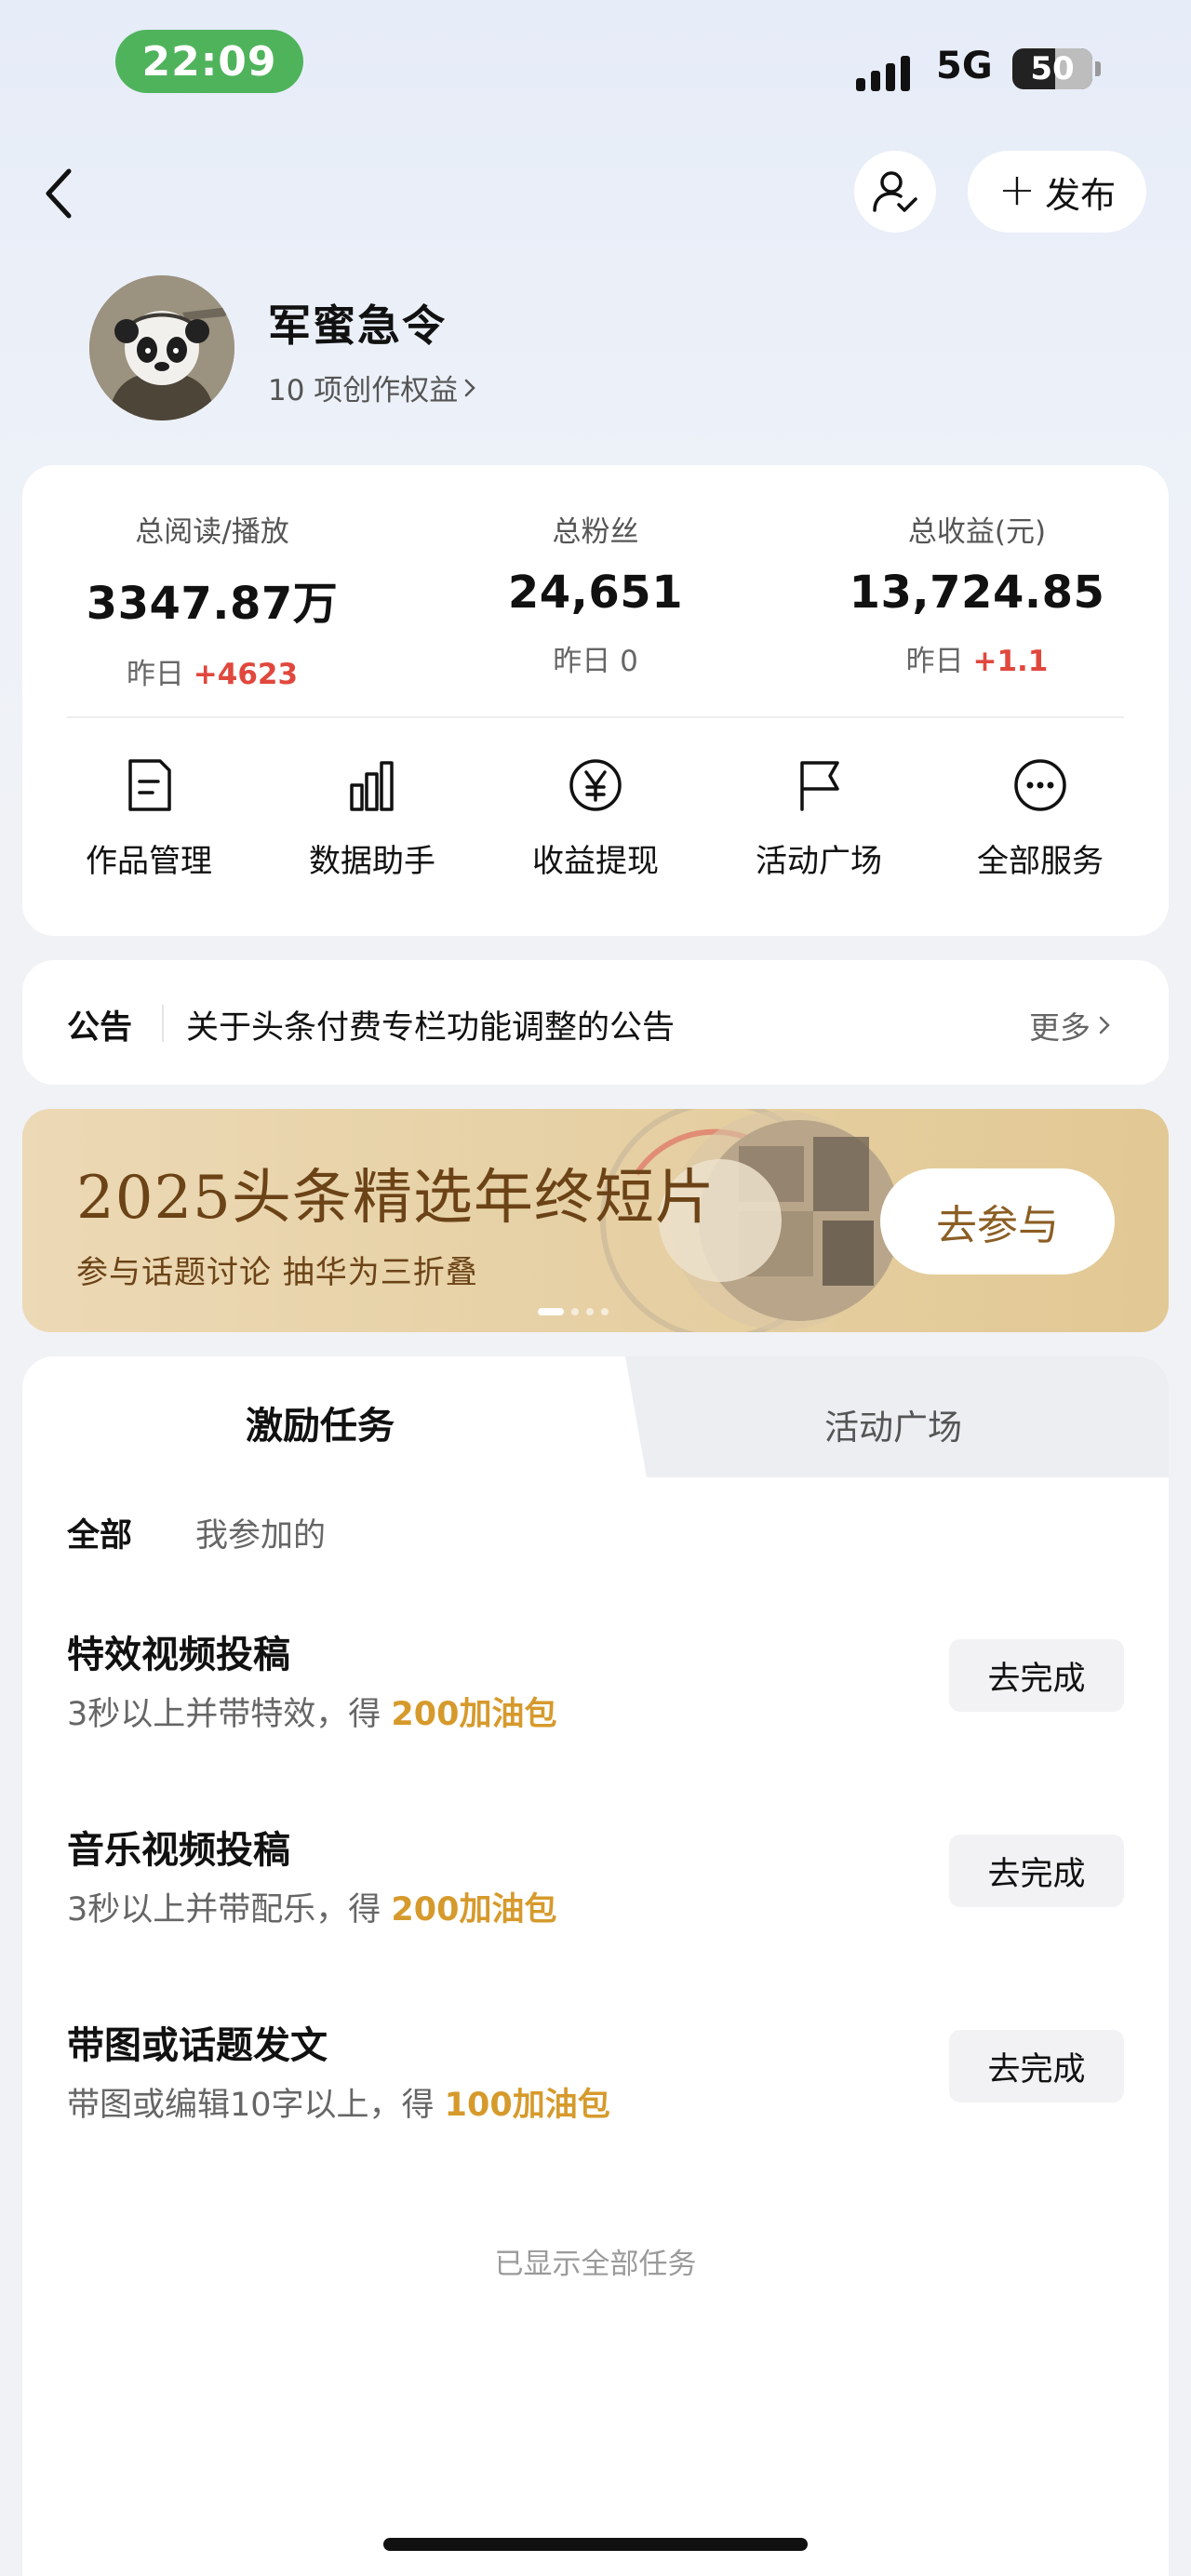  Describe the element at coordinates (363, 390) in the screenshot. I see `creator-rights-label: 10 项创作权益` at that location.